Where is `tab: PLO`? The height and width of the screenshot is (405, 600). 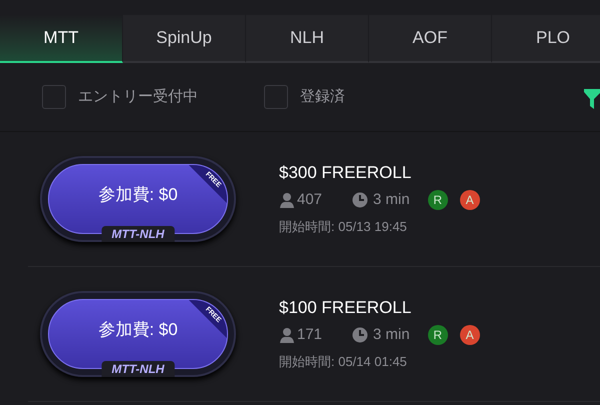
tab: PLO is located at coordinates (546, 39).